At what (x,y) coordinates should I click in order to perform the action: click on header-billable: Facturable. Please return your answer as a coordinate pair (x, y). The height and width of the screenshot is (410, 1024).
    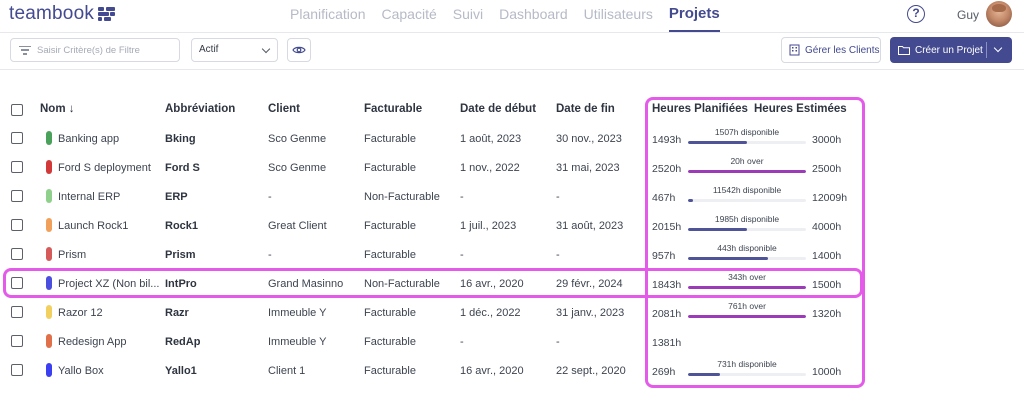
    Looking at the image, I should click on (393, 109).